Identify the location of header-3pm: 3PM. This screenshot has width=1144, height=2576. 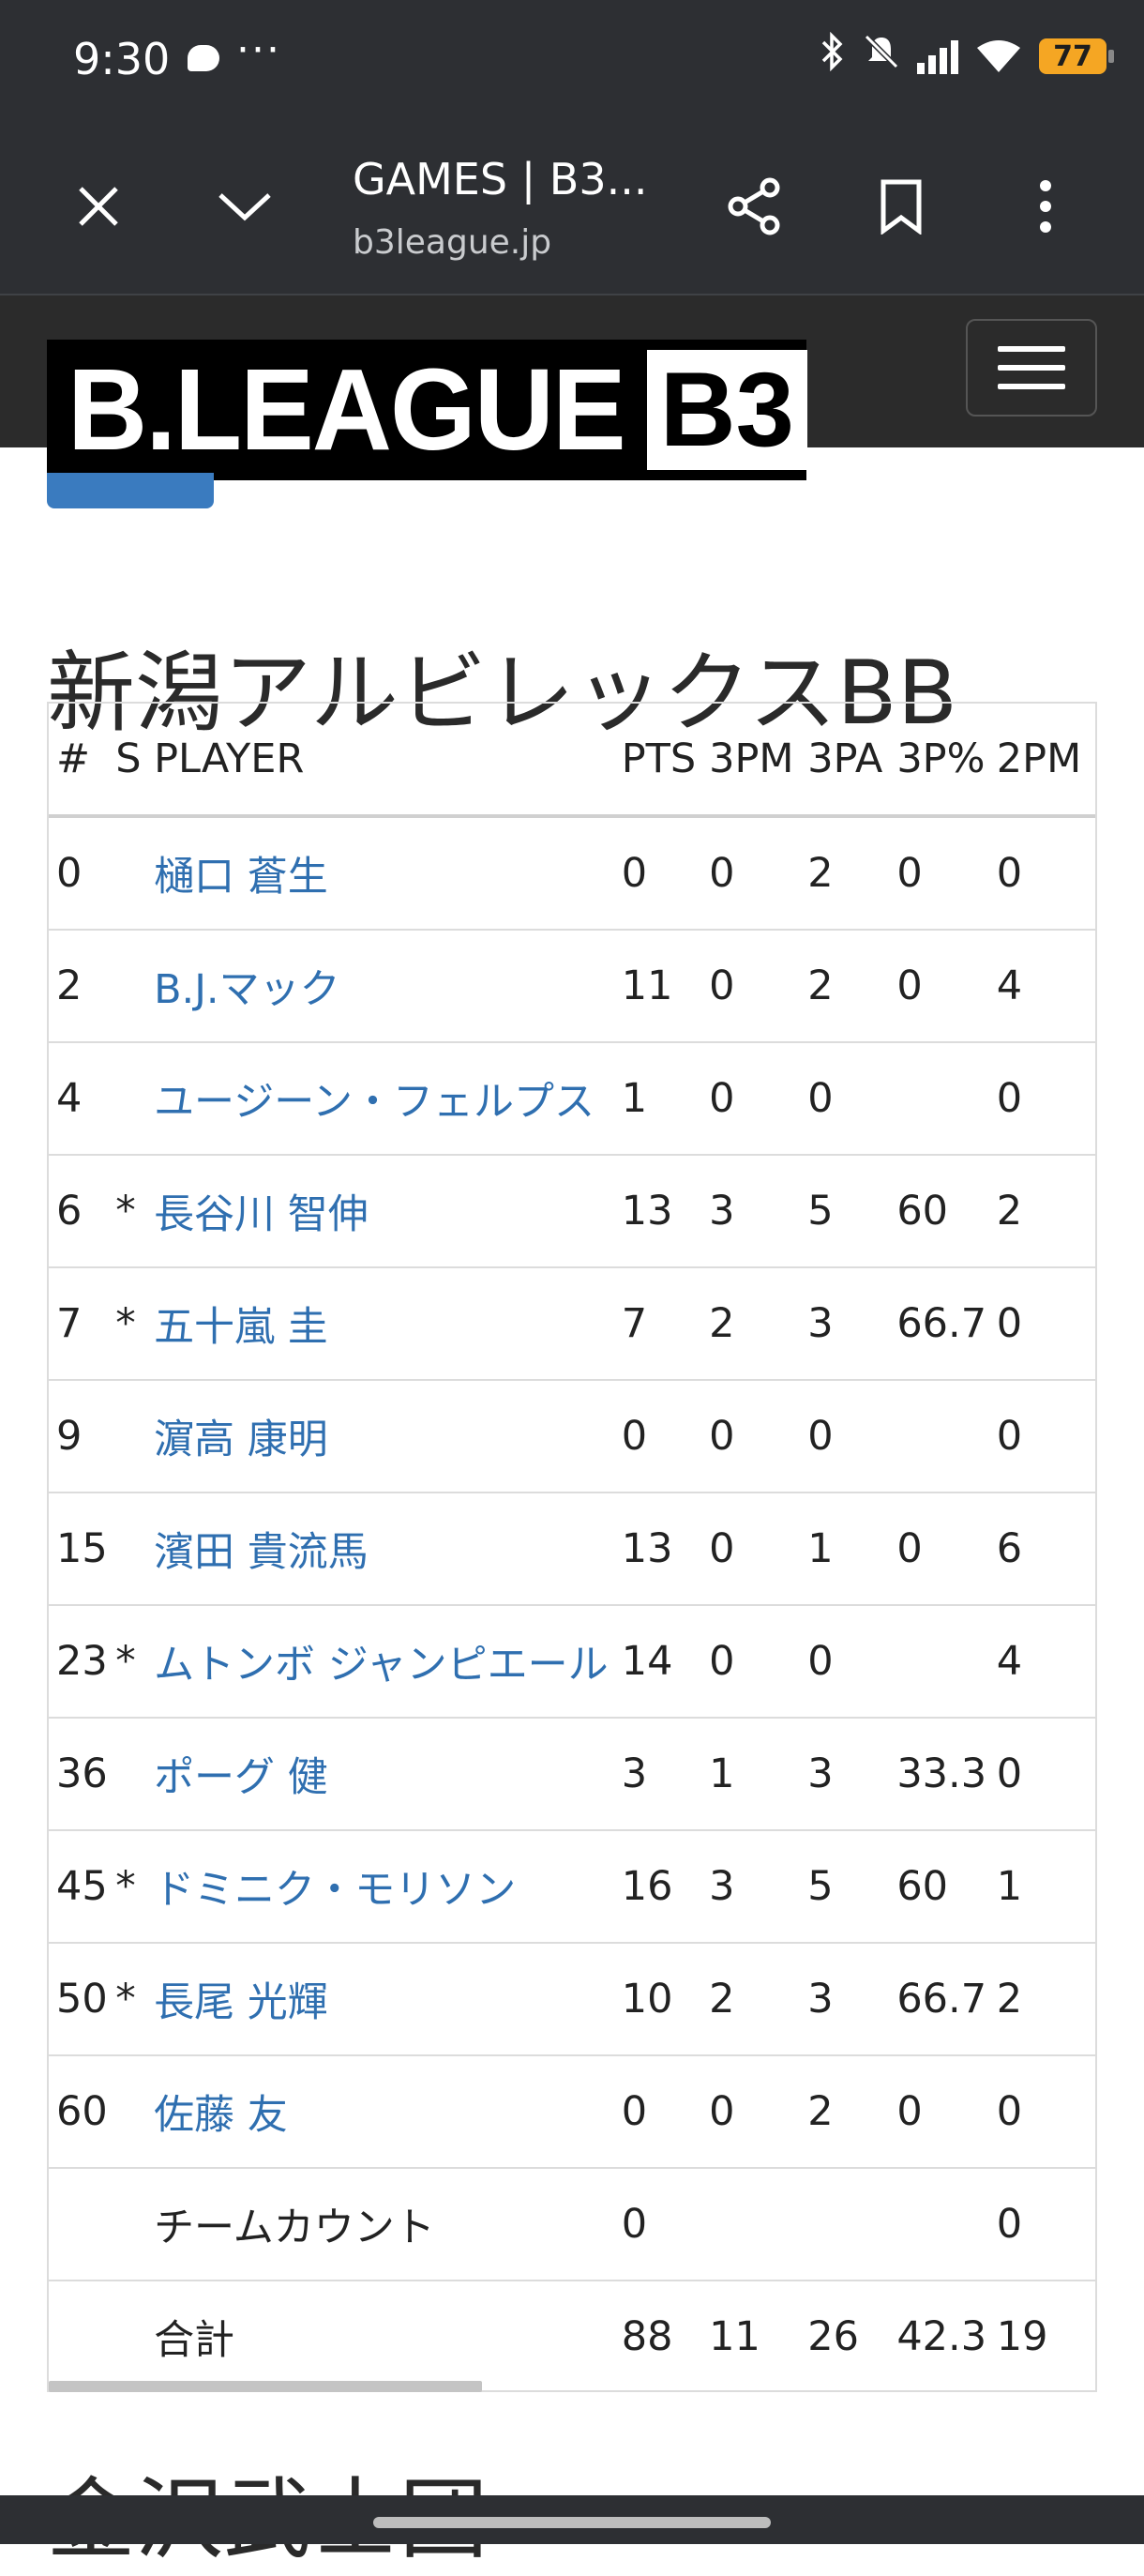
(758, 761).